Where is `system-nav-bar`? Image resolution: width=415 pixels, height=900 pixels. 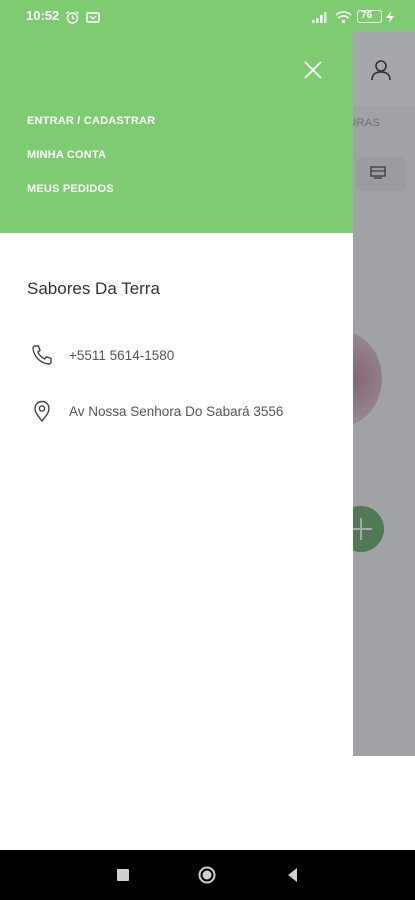 system-nav-bar is located at coordinates (207, 875).